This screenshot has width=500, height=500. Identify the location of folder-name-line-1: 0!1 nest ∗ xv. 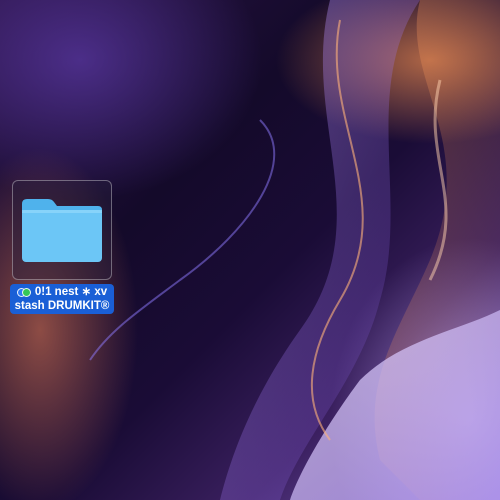
(62, 292).